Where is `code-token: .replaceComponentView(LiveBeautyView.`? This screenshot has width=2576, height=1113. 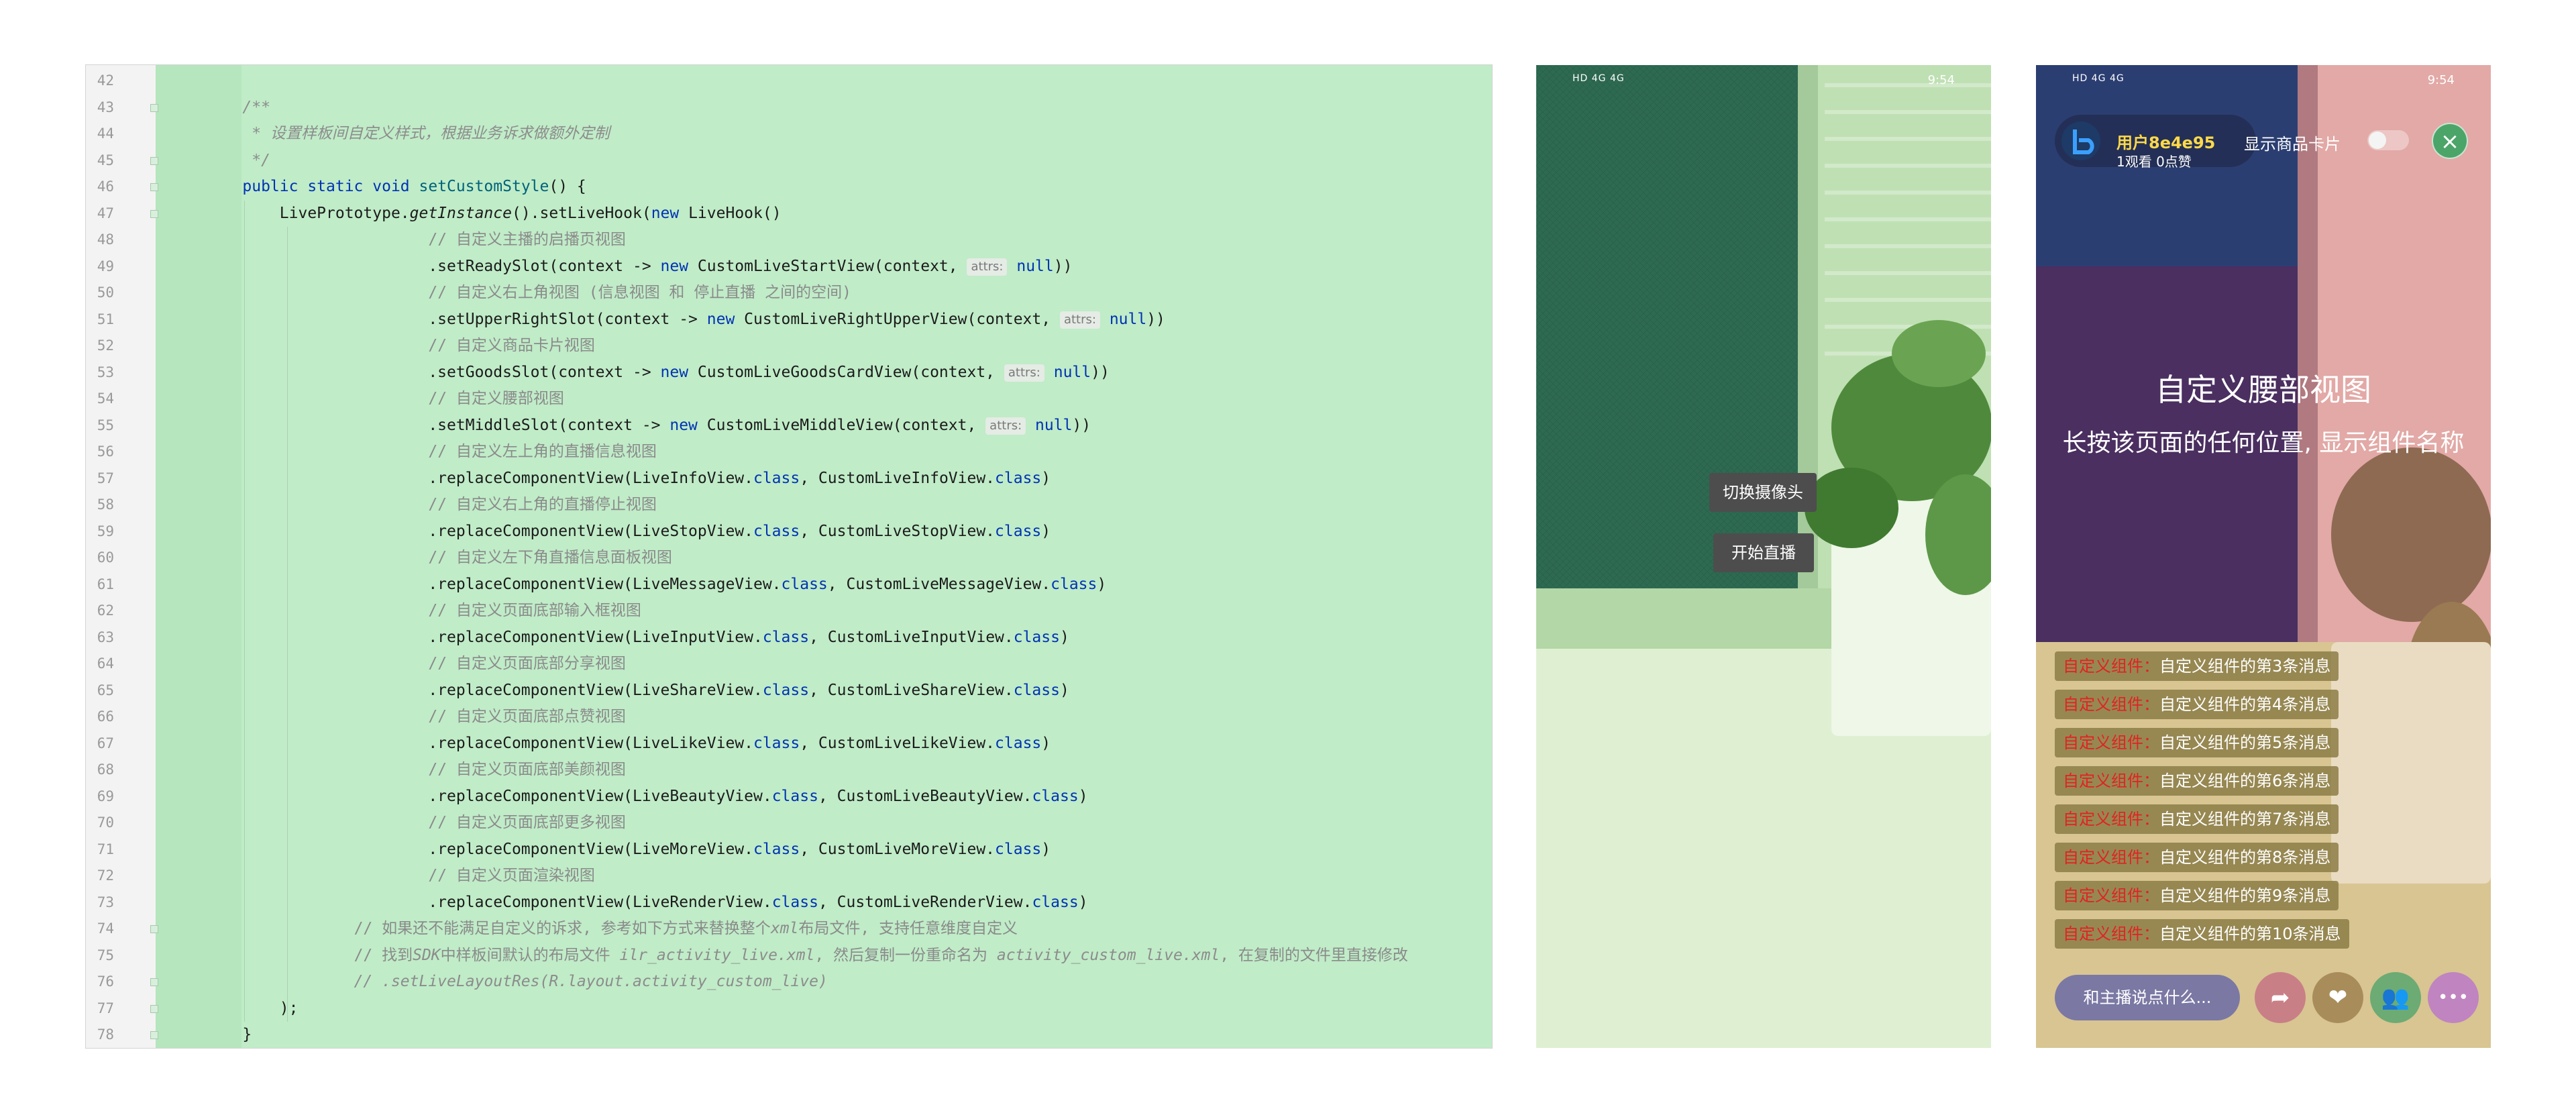
code-token: .replaceComponentView(LiveBeautyView. is located at coordinates (488, 796).